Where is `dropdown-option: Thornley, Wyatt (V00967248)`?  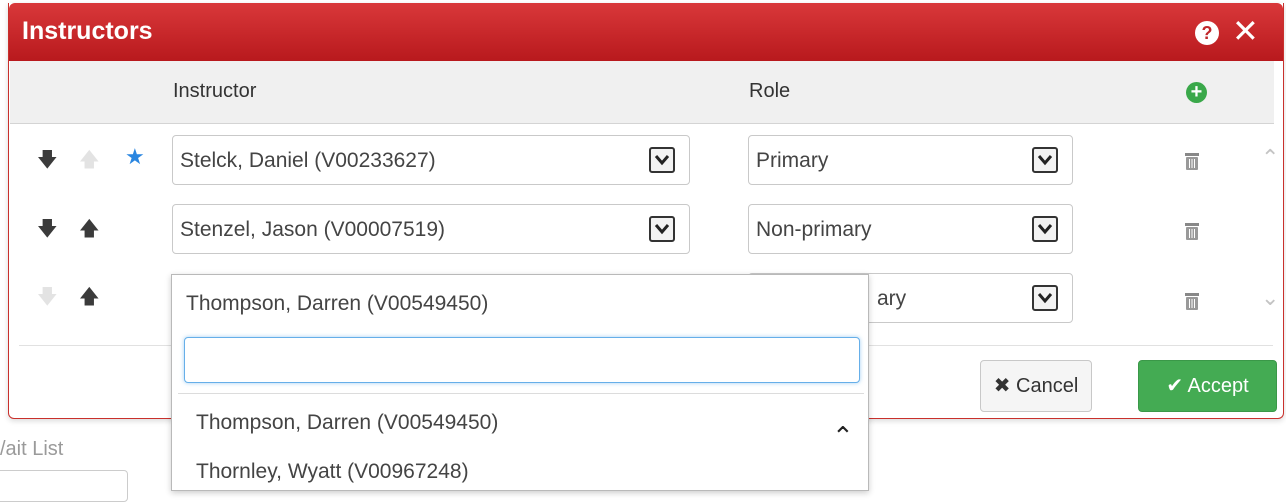 dropdown-option: Thornley, Wyatt (V00967248) is located at coordinates (332, 472).